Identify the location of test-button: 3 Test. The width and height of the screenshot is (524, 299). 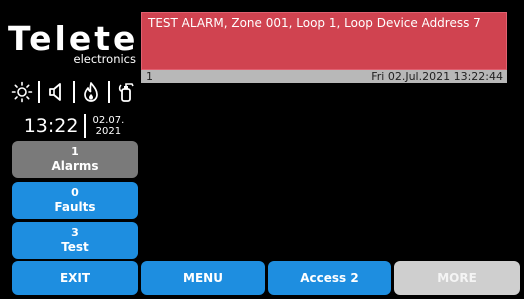
(75, 240).